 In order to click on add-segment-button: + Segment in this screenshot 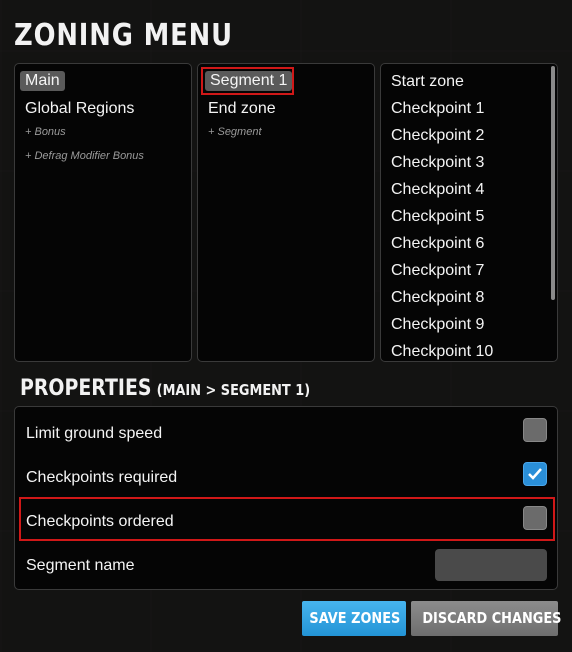, I will do `click(235, 132)`.